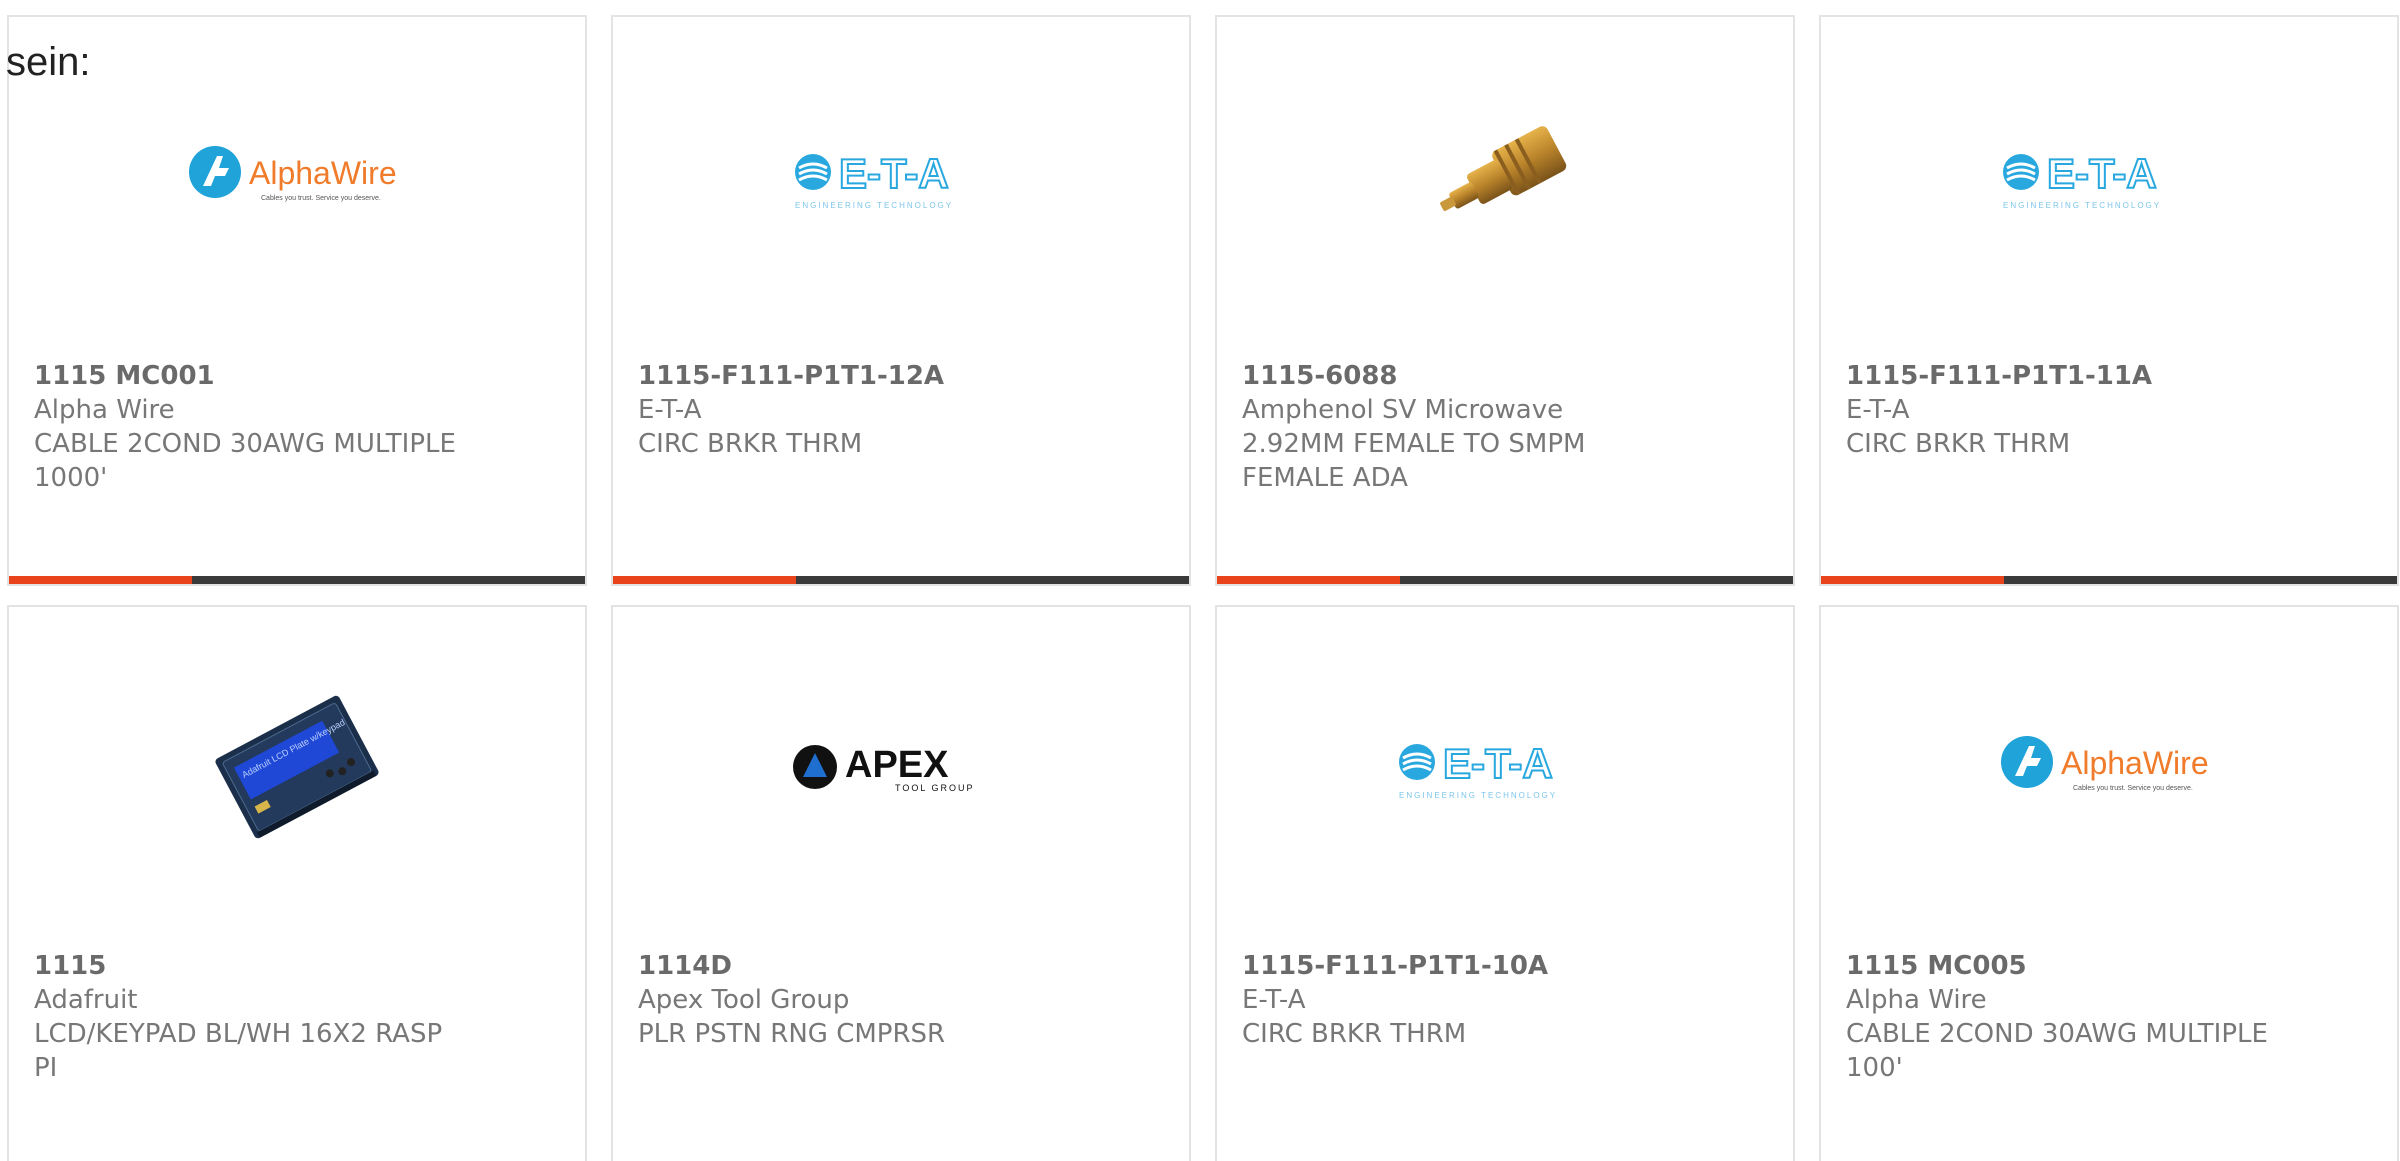 This screenshot has height=1161, width=2400. I want to click on apex-logo: APEX TOOL GROUP, so click(884, 768).